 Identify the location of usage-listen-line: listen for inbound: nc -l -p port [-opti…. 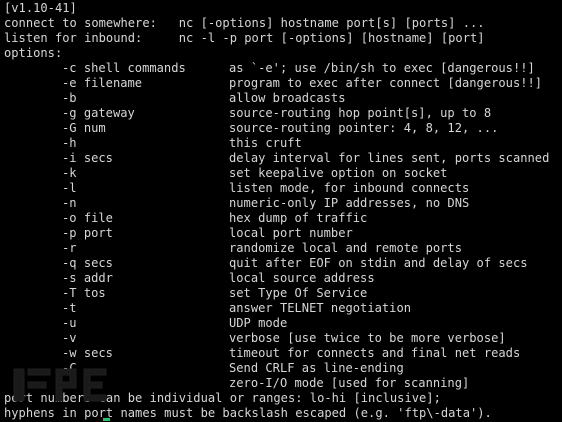
(244, 38).